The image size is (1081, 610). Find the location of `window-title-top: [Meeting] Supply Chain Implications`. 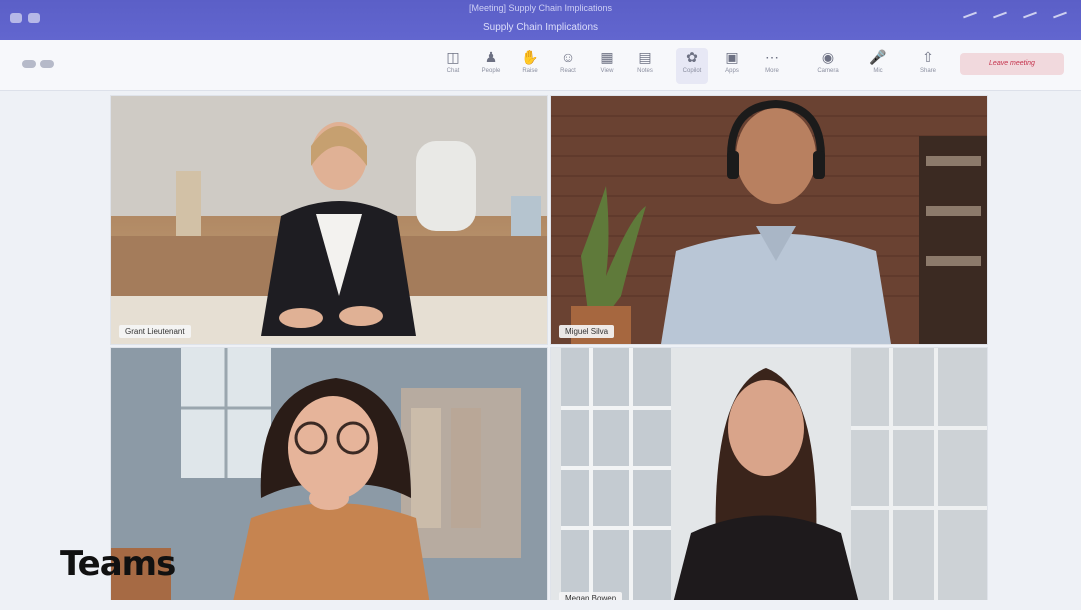

window-title-top: [Meeting] Supply Chain Implications is located at coordinates (540, 8).